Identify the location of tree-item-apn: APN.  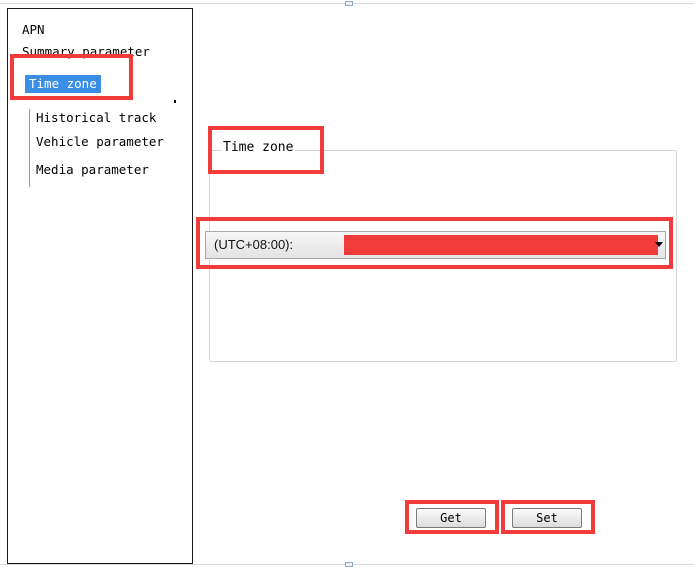
(33, 30).